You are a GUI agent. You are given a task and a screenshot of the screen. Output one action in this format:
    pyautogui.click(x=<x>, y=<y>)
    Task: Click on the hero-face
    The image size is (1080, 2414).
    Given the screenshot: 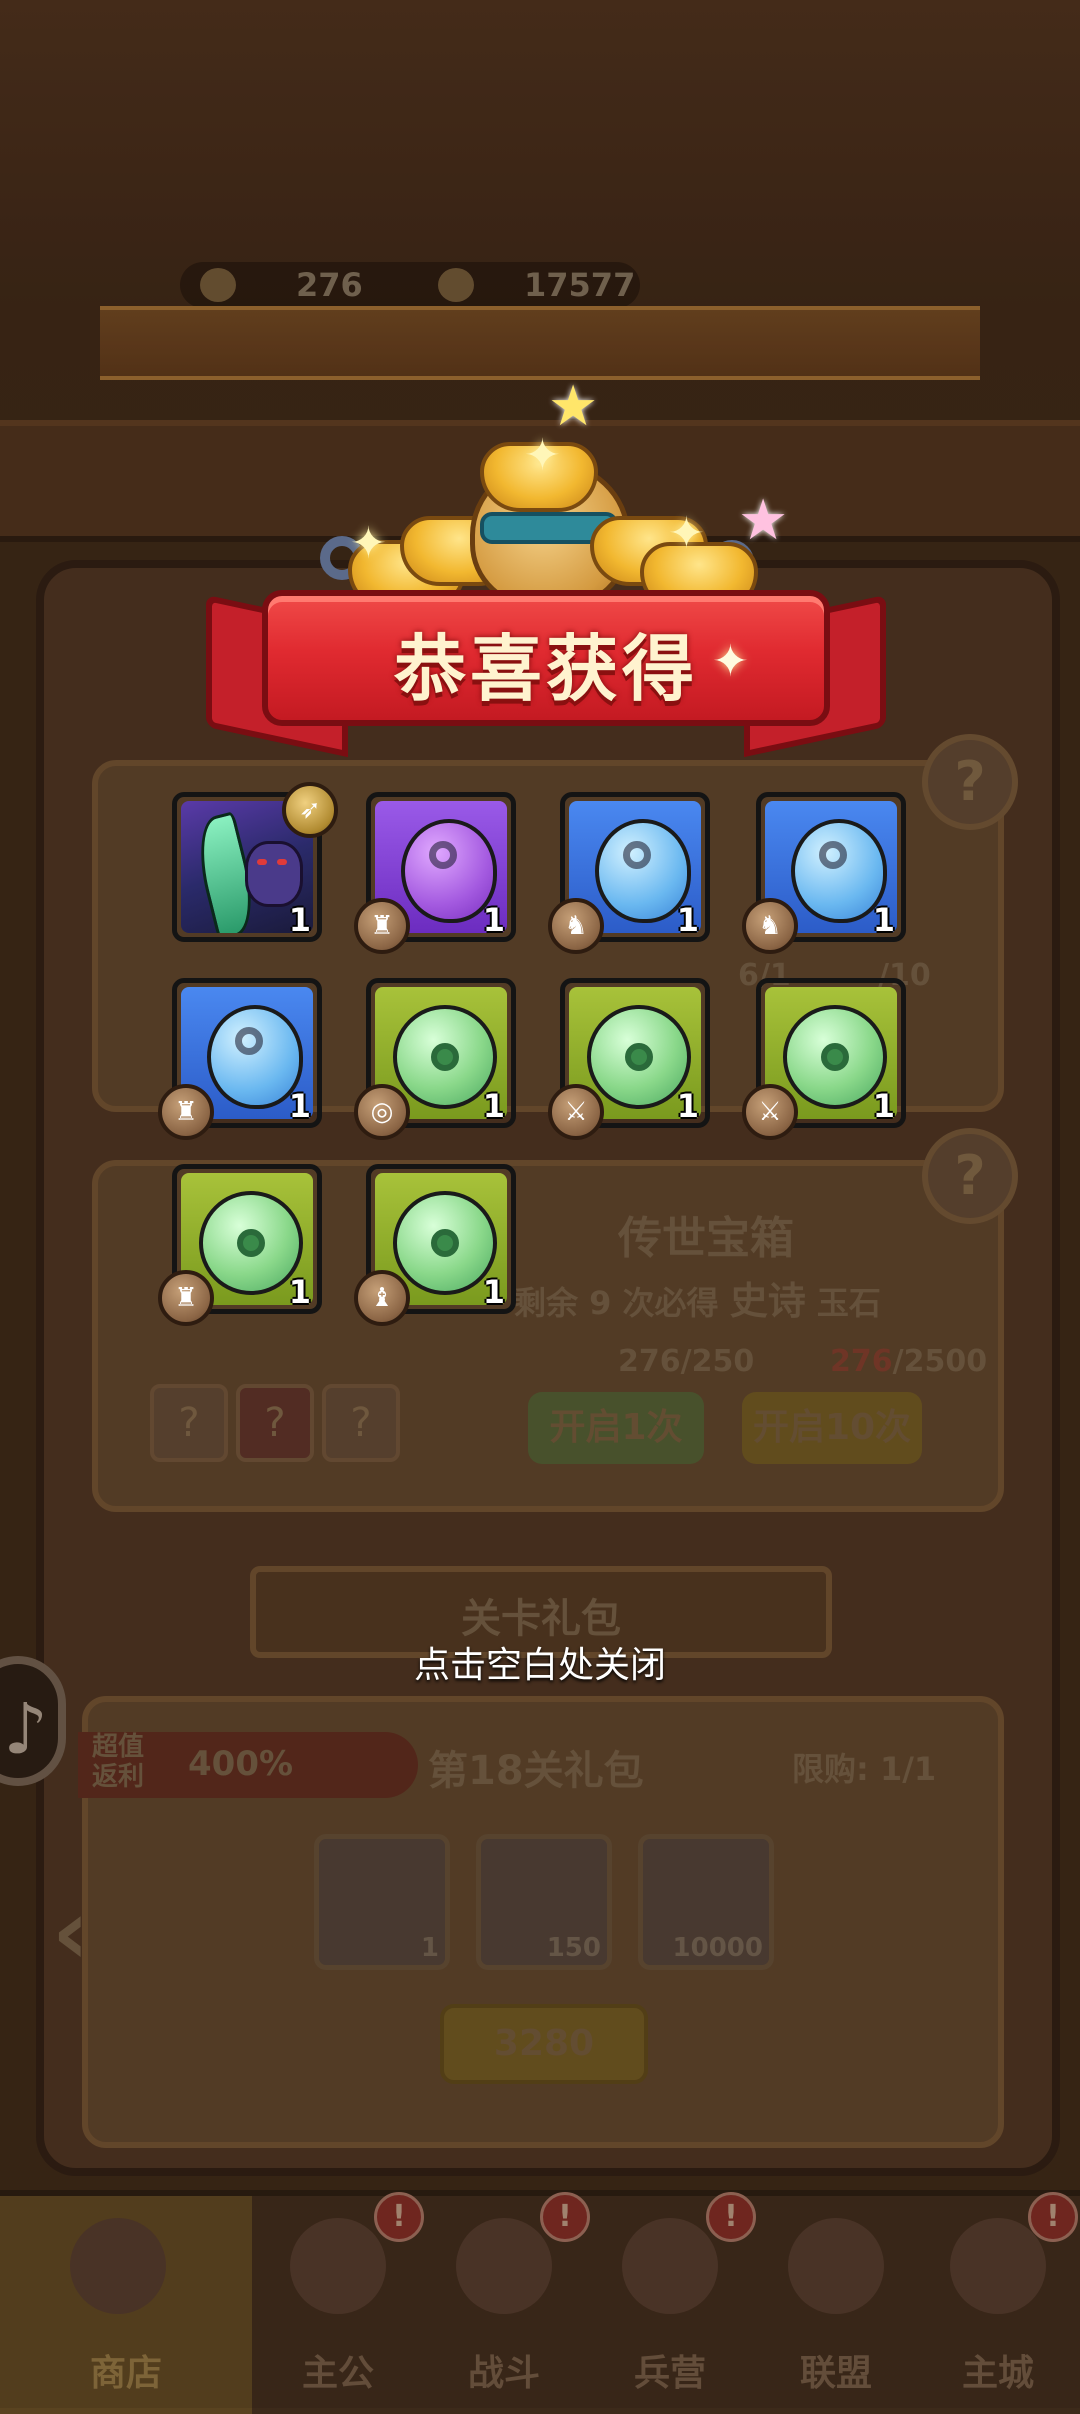 What is the action you would take?
    pyautogui.click(x=274, y=874)
    